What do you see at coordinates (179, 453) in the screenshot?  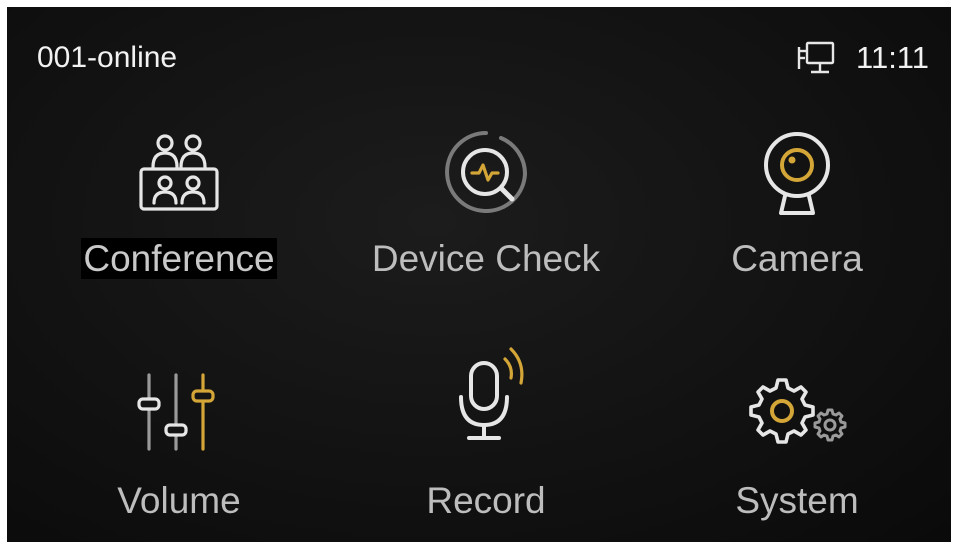 I see `volume-tile: Volume` at bounding box center [179, 453].